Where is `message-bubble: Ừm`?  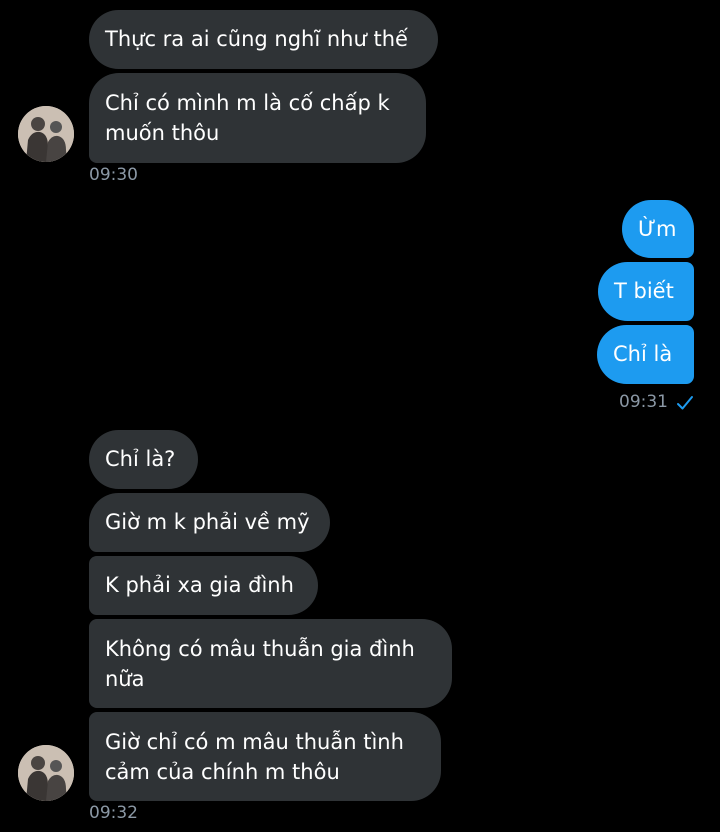
message-bubble: Ừm is located at coordinates (658, 229).